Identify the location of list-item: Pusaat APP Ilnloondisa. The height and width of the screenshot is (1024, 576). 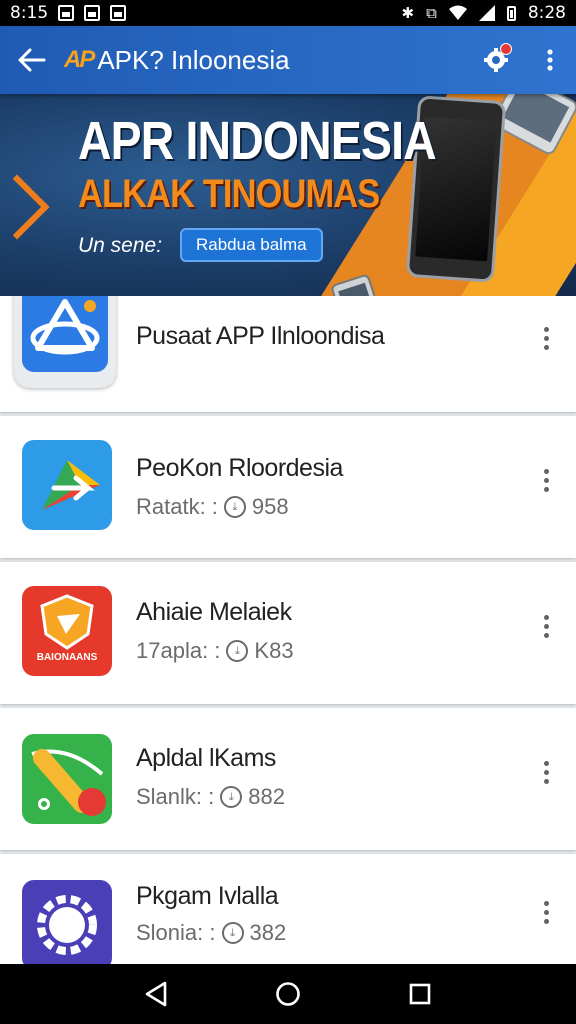
(288, 354).